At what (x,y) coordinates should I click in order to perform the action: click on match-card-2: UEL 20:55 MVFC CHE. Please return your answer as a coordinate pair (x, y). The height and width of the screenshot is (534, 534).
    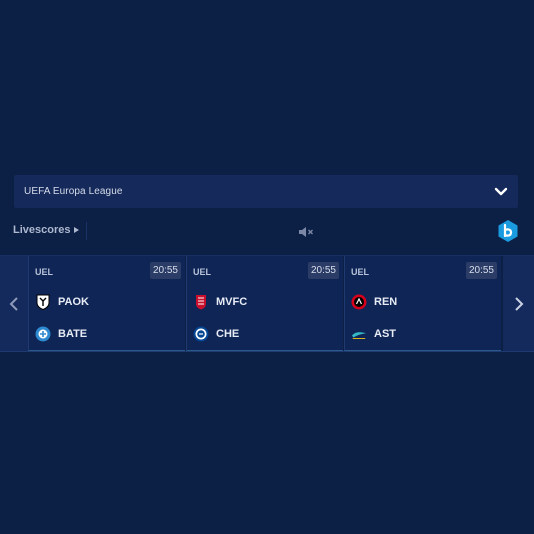
    Looking at the image, I should click on (264, 303).